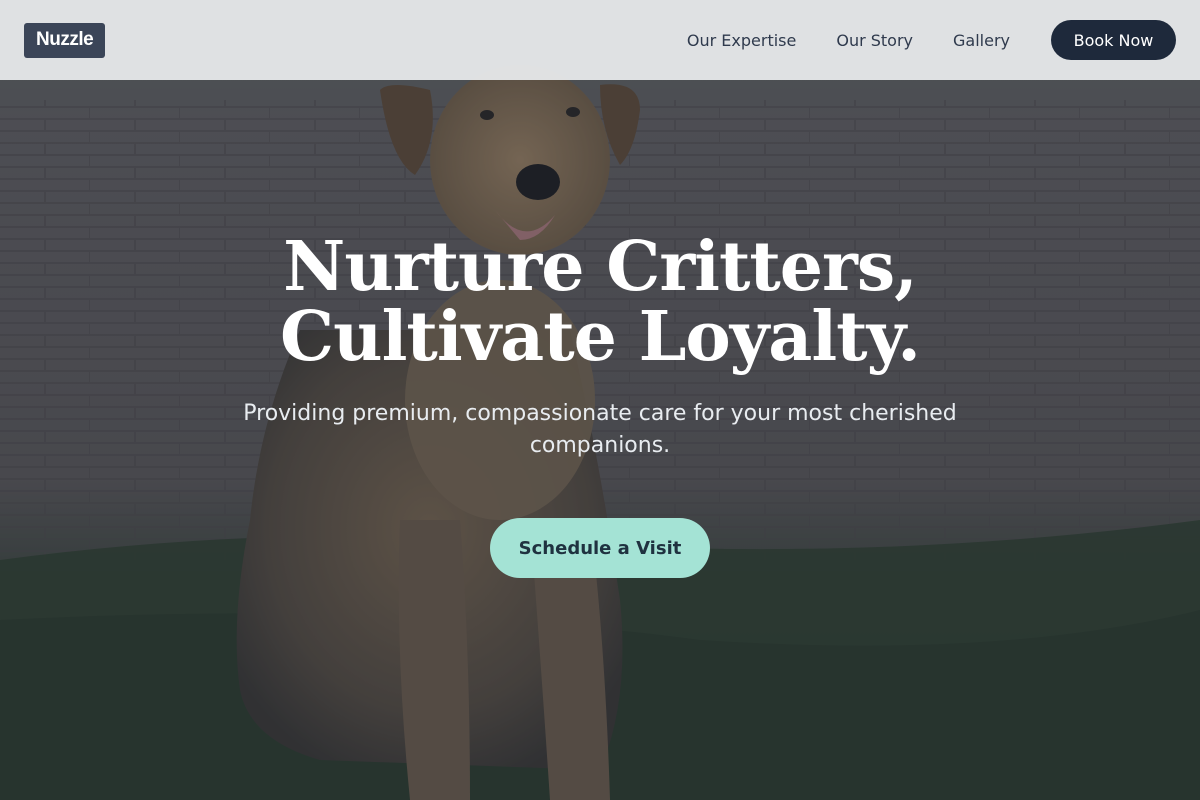 Image resolution: width=1200 pixels, height=800 pixels. What do you see at coordinates (874, 40) in the screenshot?
I see `nav-link-our-story: Our Story` at bounding box center [874, 40].